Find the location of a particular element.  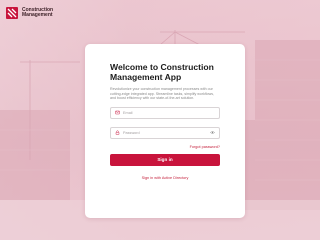

eye-icon is located at coordinates (212, 132).